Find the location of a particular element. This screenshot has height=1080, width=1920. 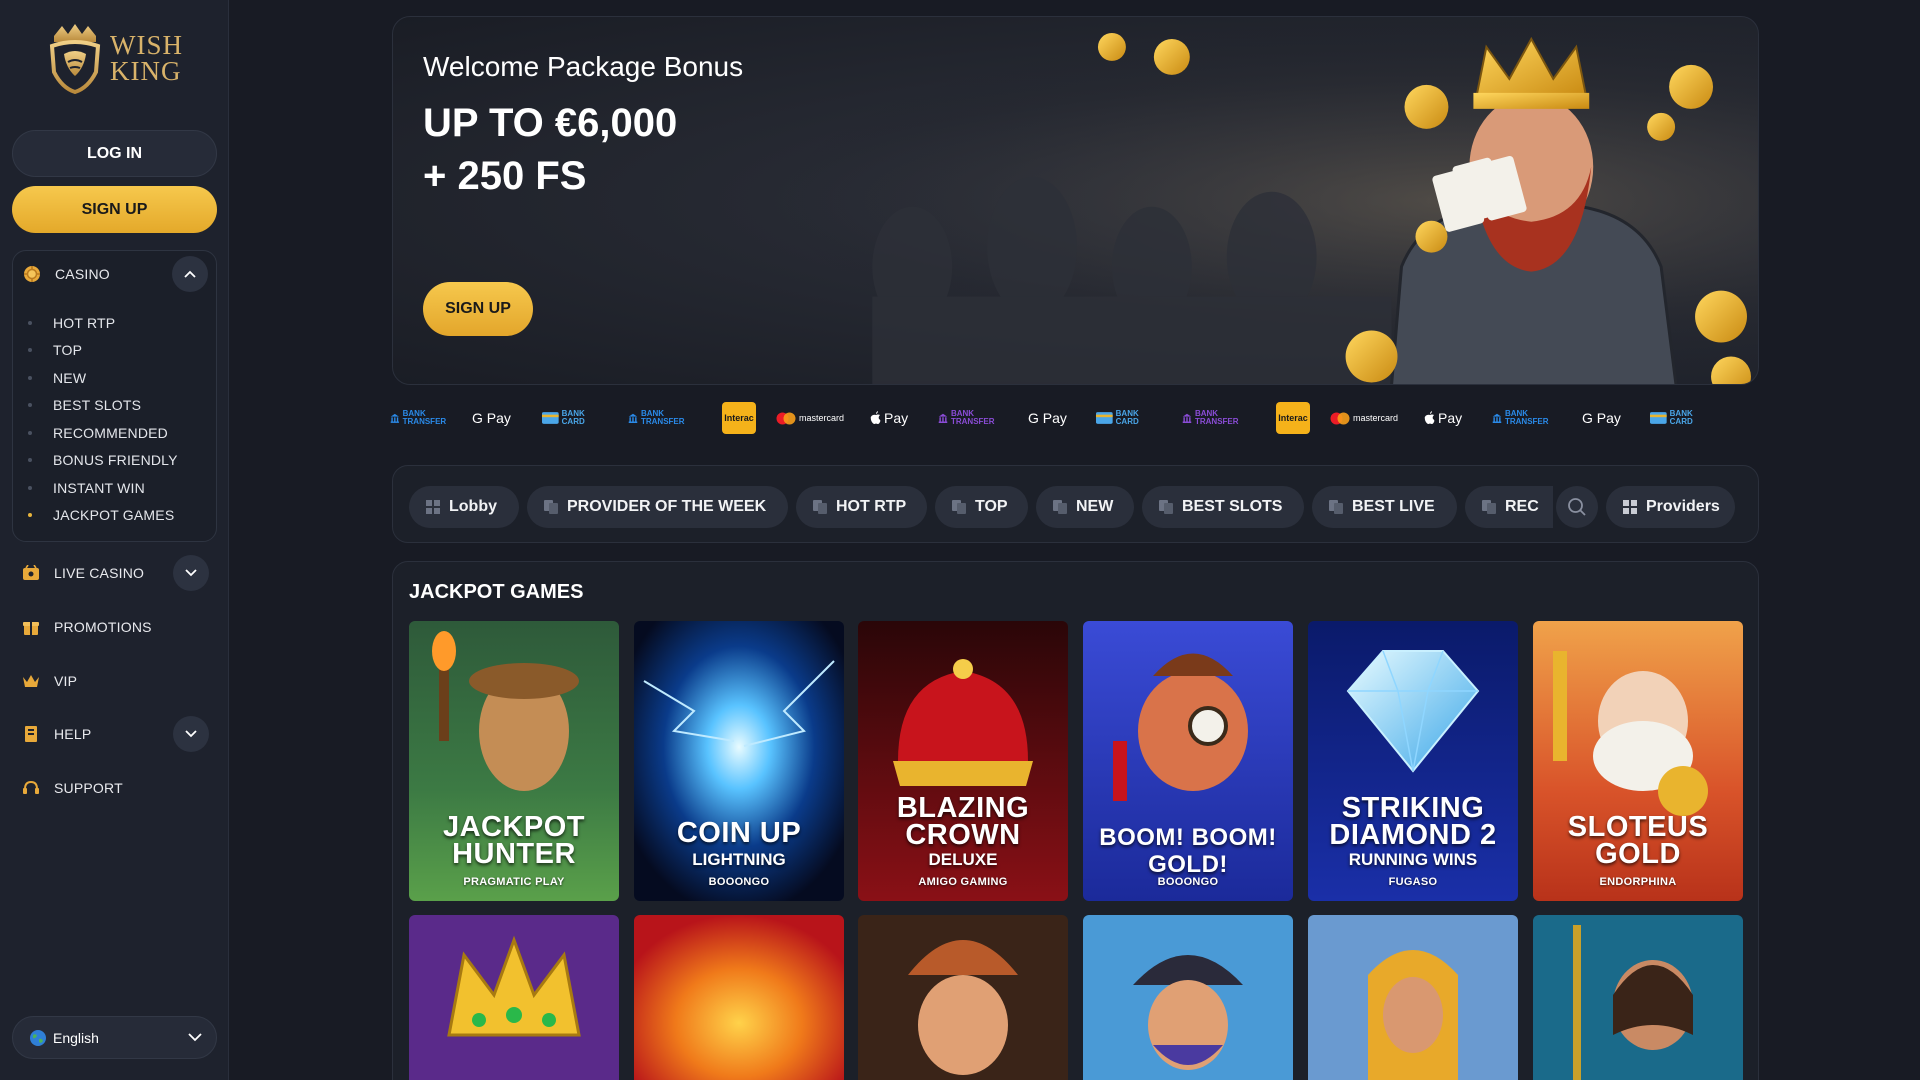

sidebar-item-promotions: PROMOTIONS is located at coordinates (114, 627).